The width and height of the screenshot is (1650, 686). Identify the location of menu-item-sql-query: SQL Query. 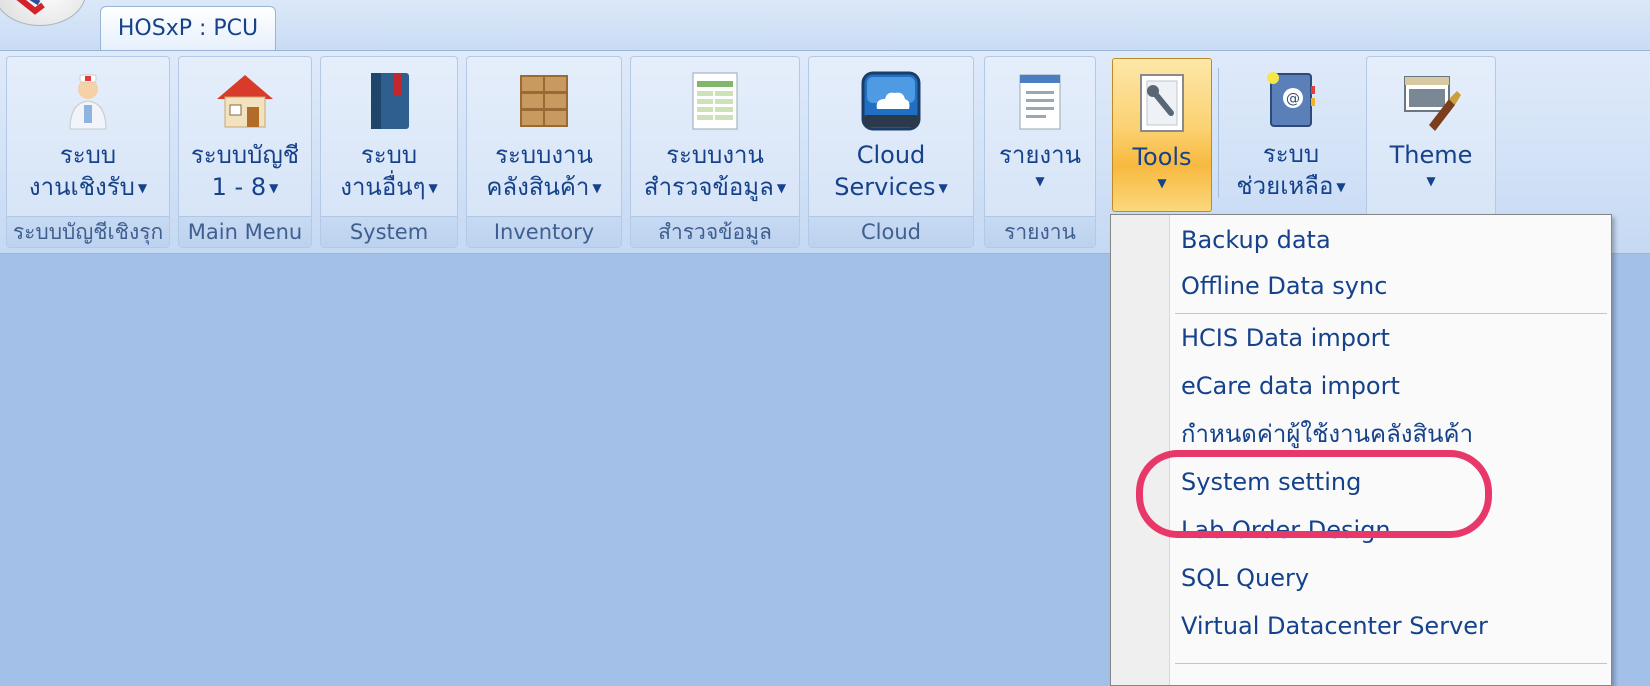
(1394, 578).